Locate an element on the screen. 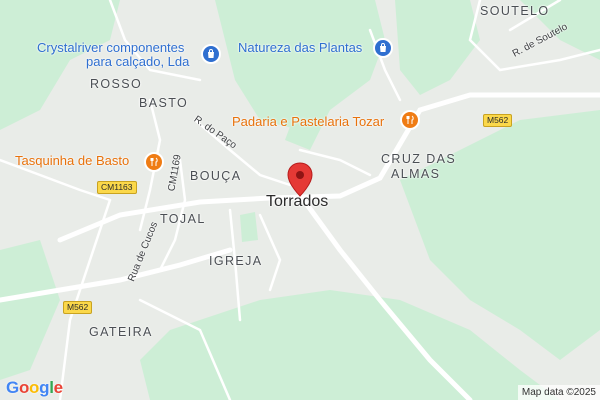 The width and height of the screenshot is (600, 400). map-attribution: Map data ©2025 is located at coordinates (558, 392).